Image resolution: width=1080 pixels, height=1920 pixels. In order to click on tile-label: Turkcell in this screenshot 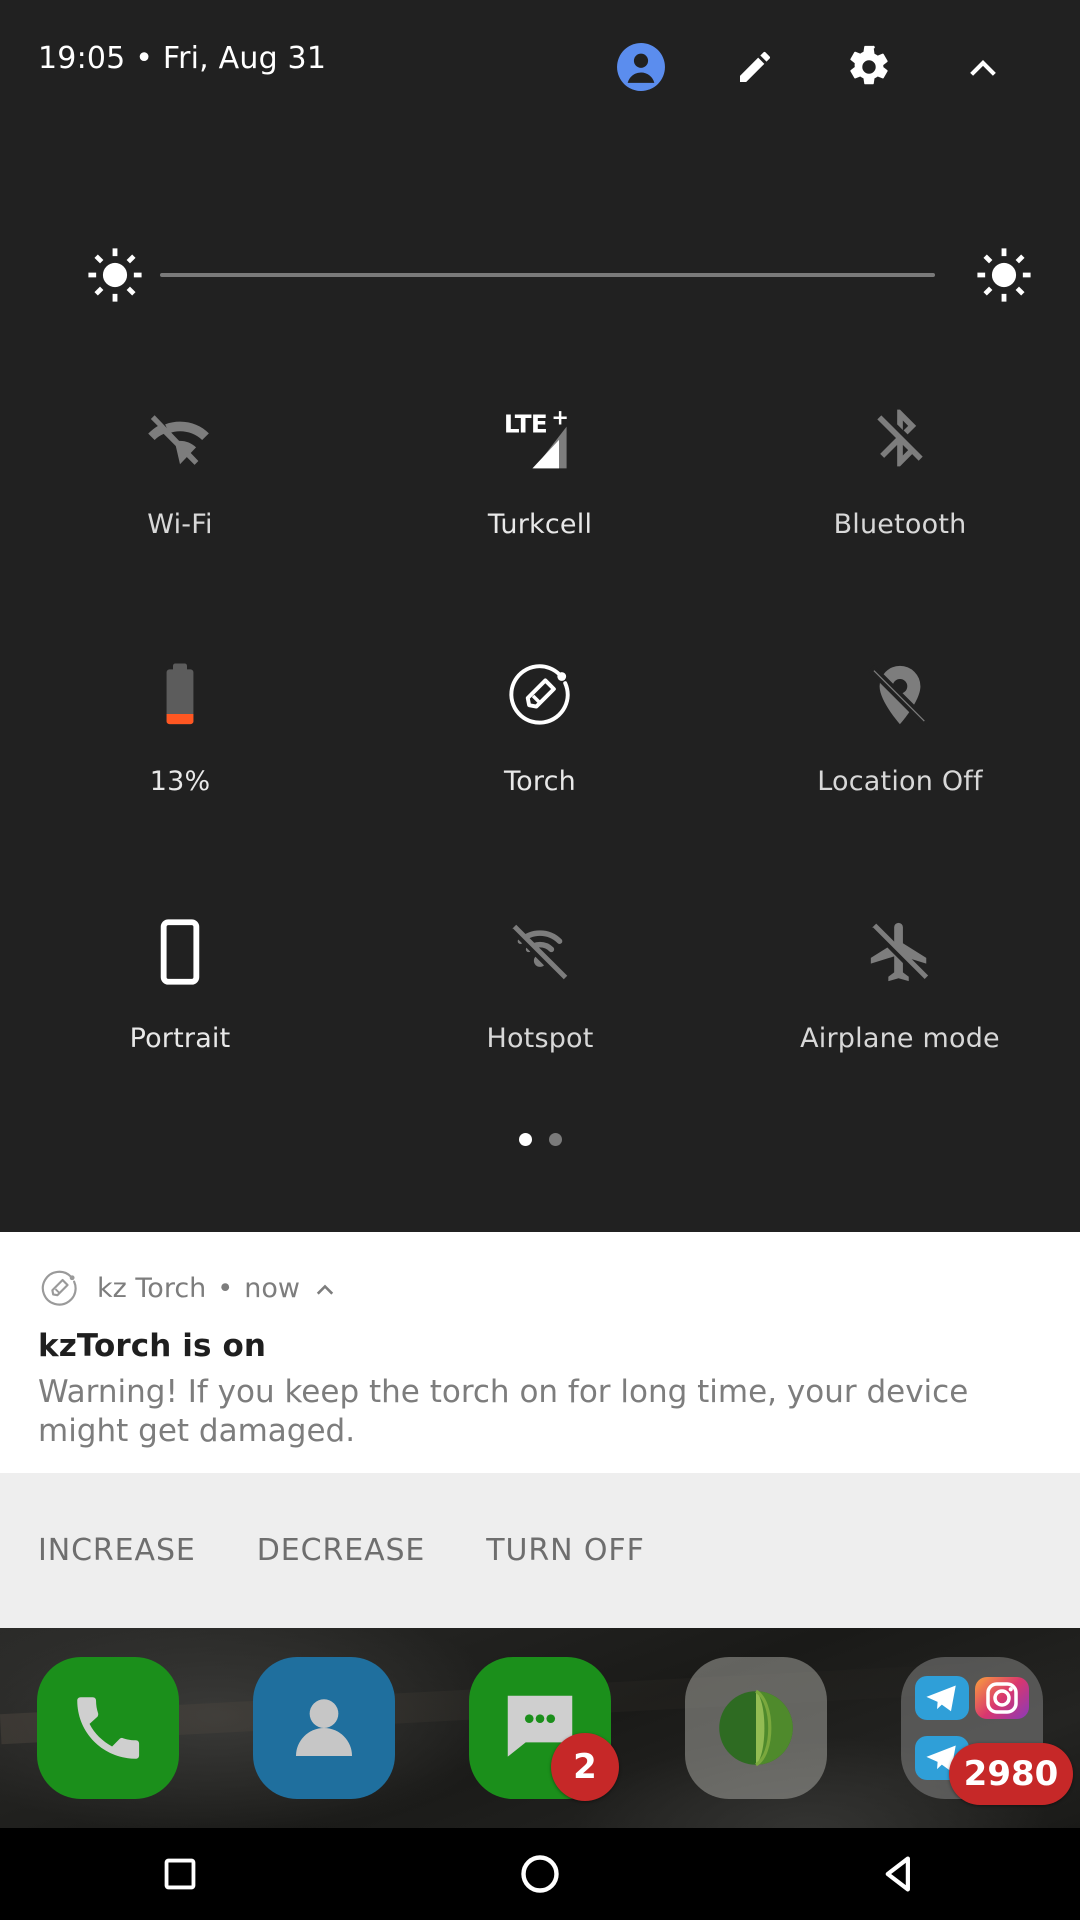, I will do `click(540, 524)`.